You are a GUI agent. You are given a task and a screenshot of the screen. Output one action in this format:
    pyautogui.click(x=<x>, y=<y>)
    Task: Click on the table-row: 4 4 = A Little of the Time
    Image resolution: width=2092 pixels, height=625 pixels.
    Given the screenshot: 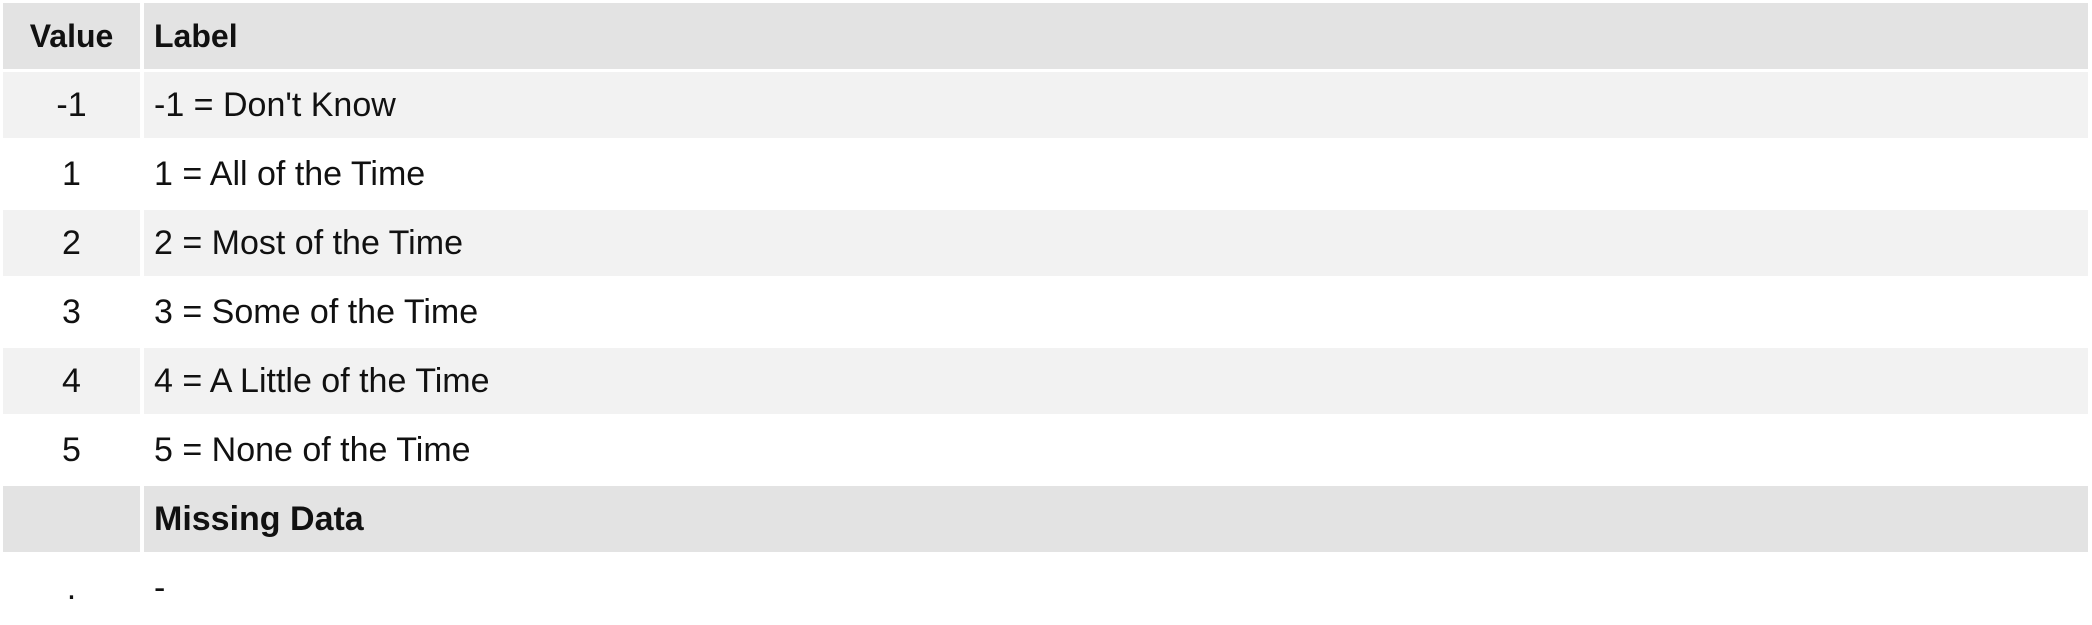 What is the action you would take?
    pyautogui.click(x=1045, y=382)
    